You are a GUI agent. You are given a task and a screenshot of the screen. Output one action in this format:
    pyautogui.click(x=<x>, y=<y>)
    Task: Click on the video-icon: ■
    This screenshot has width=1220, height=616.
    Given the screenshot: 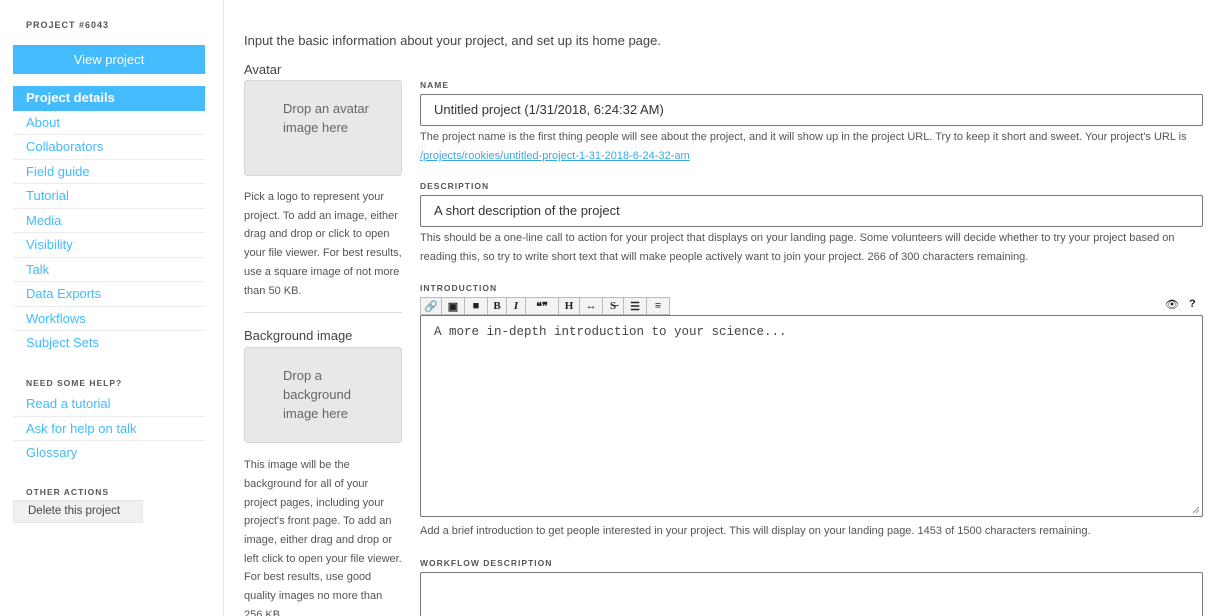 What is the action you would take?
    pyautogui.click(x=476, y=306)
    